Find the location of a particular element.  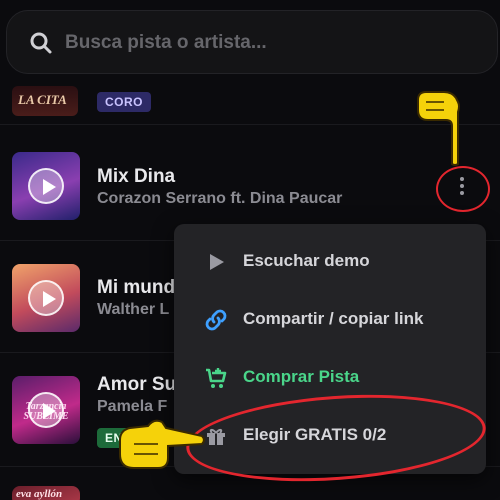

thumbnail-text: eva ayllón is located at coordinates (39, 494).